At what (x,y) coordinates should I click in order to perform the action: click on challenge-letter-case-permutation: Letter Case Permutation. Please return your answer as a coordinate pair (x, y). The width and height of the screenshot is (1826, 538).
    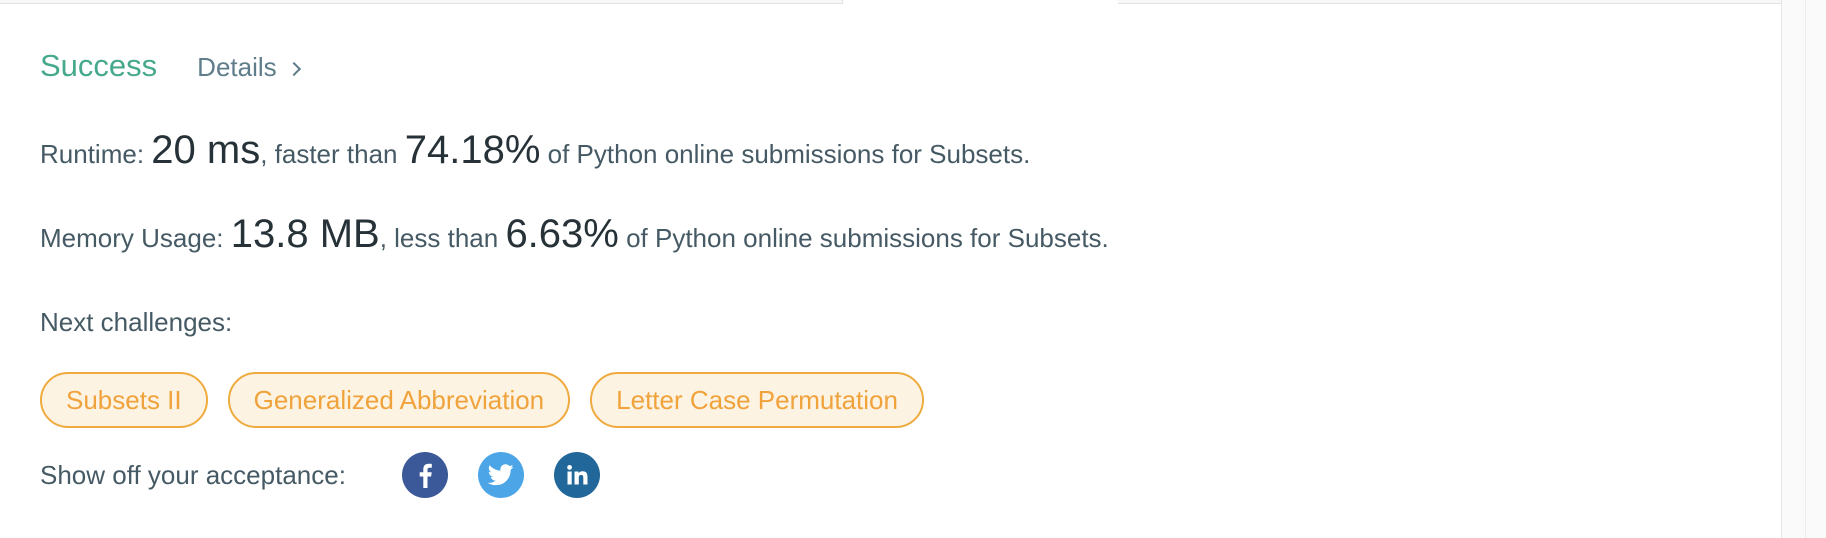
    Looking at the image, I should click on (757, 400).